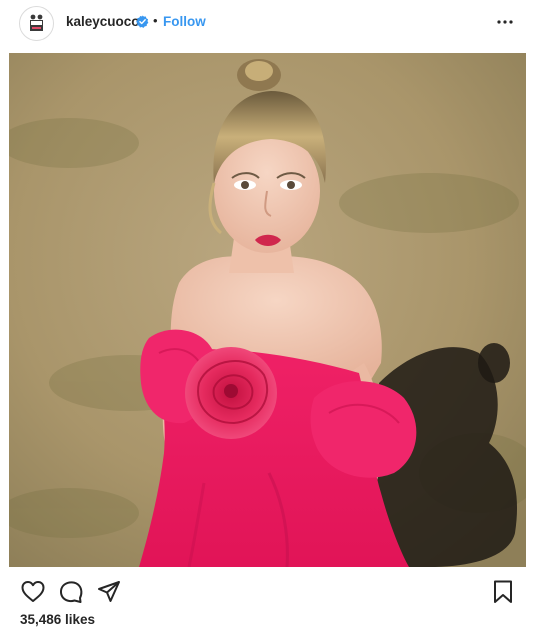 The image size is (535, 640). I want to click on post-actions, so click(267, 592).